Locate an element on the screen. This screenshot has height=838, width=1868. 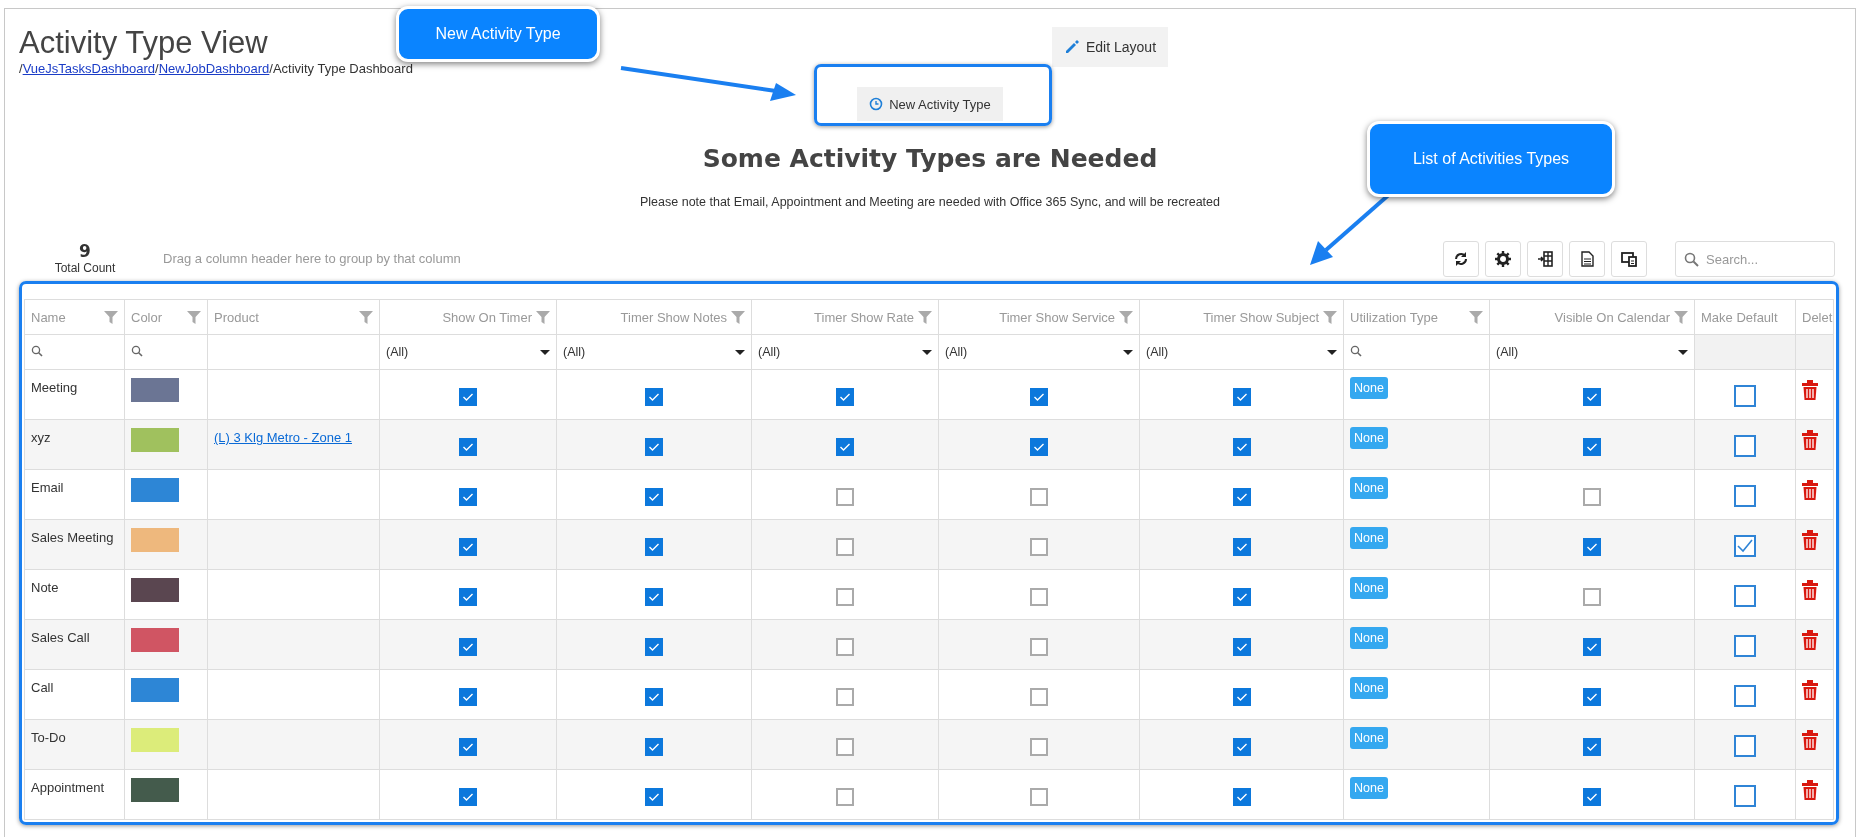
column-header: Make Default is located at coordinates (1745, 317).